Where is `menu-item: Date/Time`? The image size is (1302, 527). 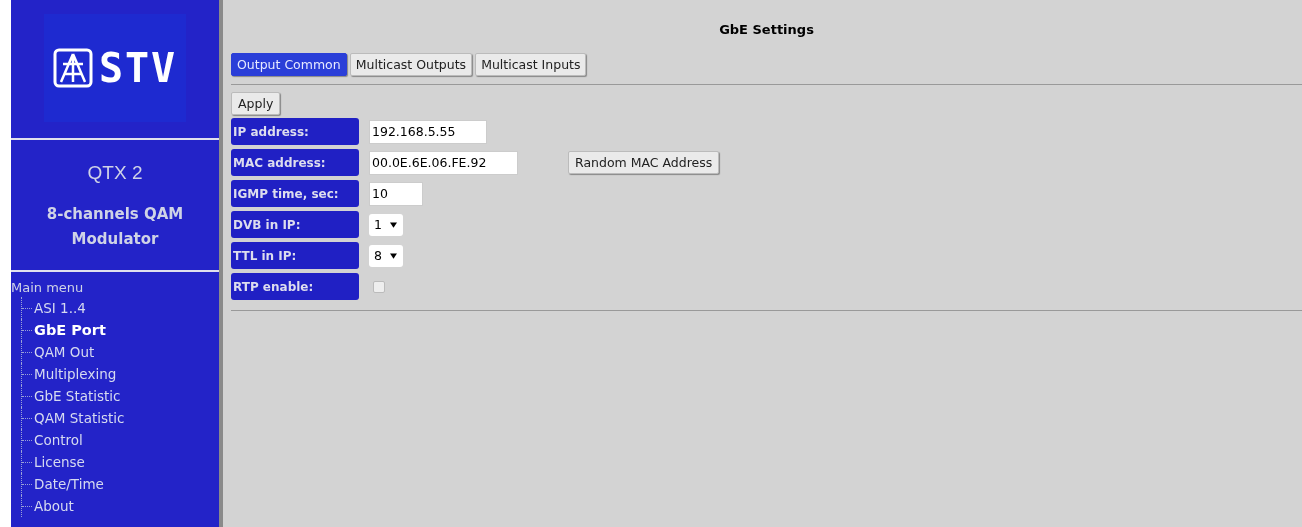
menu-item: Date/Time is located at coordinates (69, 484).